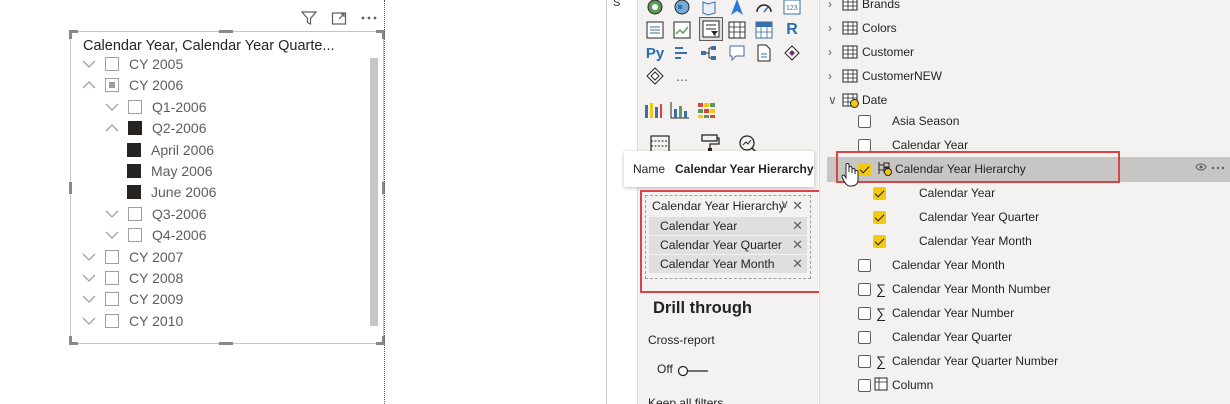 The height and width of the screenshot is (404, 1230). I want to click on power-apps-icon, so click(792, 53).